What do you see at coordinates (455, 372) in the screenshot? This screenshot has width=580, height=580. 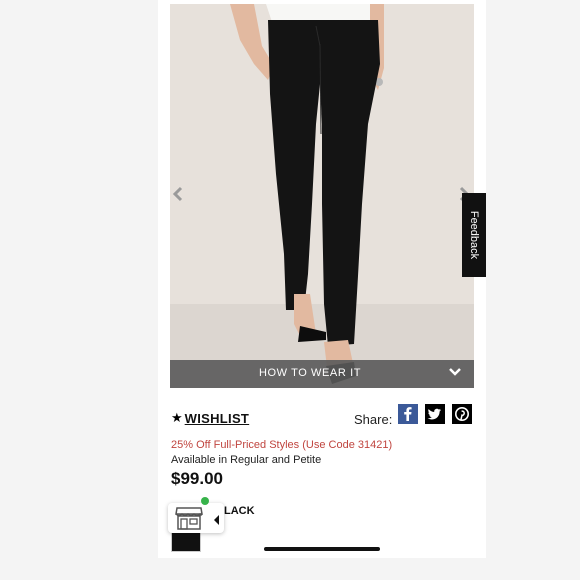 I see `chevron-down-icon` at bounding box center [455, 372].